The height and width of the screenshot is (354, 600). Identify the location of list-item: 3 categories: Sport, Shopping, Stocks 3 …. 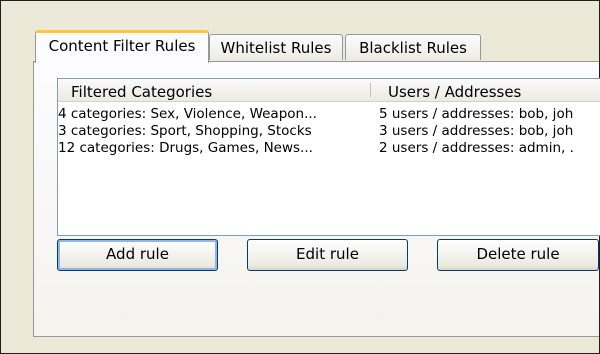
(329, 131).